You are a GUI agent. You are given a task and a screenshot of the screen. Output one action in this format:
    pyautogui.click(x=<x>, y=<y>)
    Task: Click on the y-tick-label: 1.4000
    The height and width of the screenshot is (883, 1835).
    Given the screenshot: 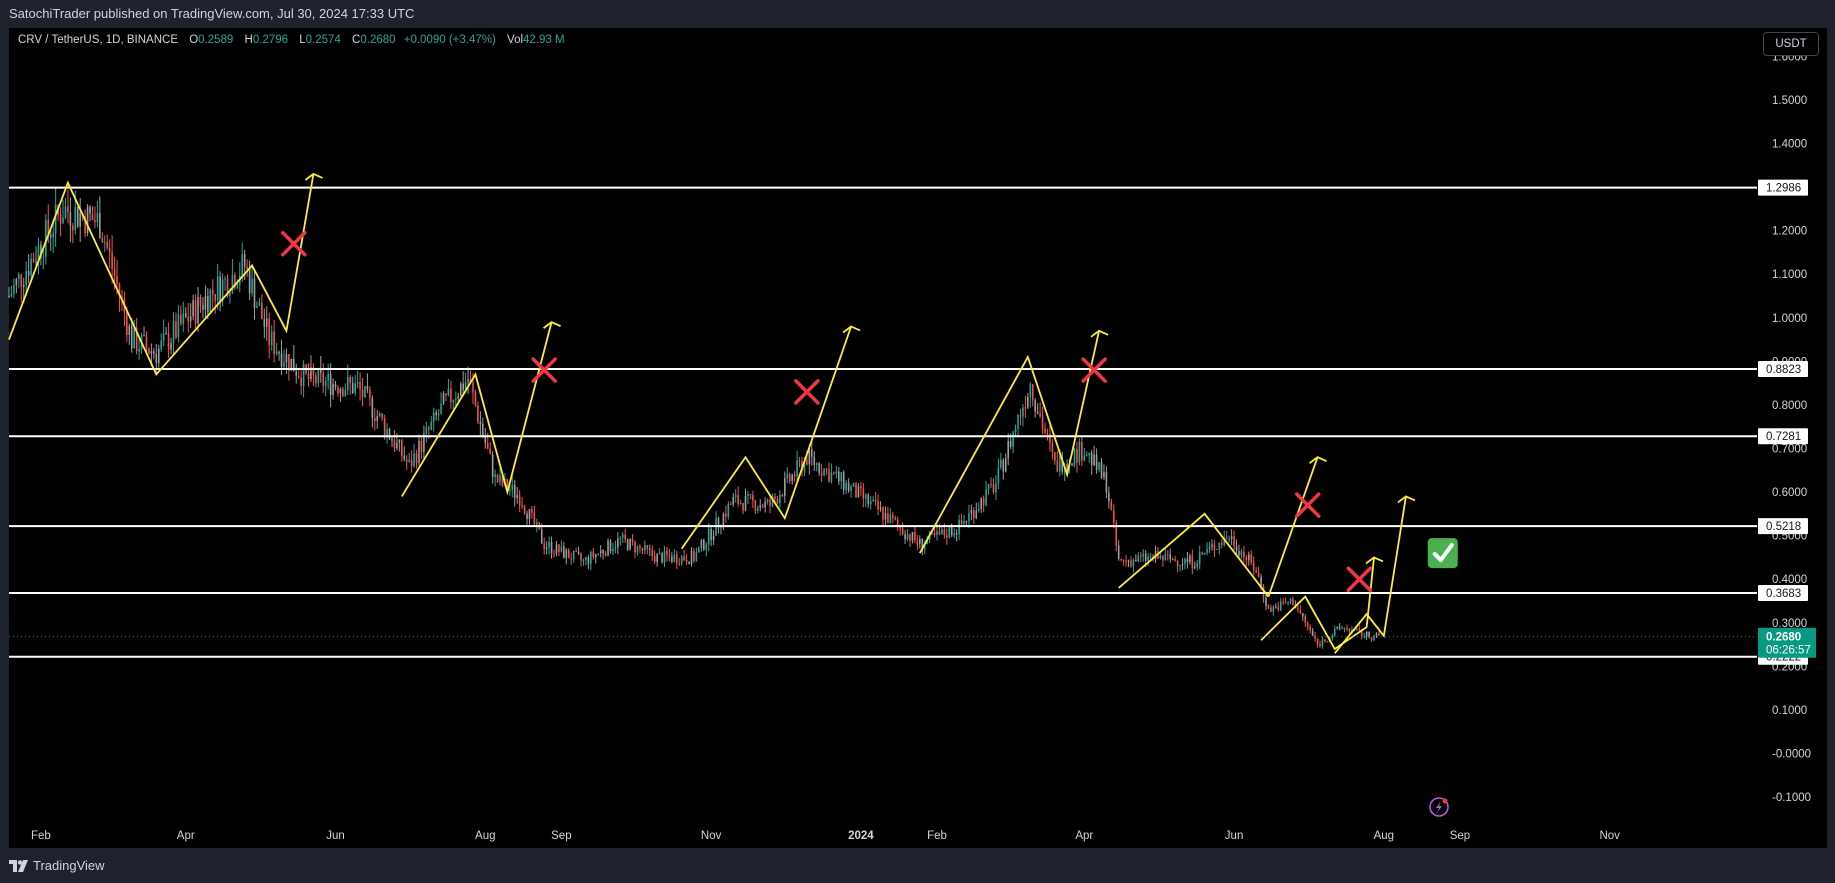 What is the action you would take?
    pyautogui.click(x=1789, y=144)
    